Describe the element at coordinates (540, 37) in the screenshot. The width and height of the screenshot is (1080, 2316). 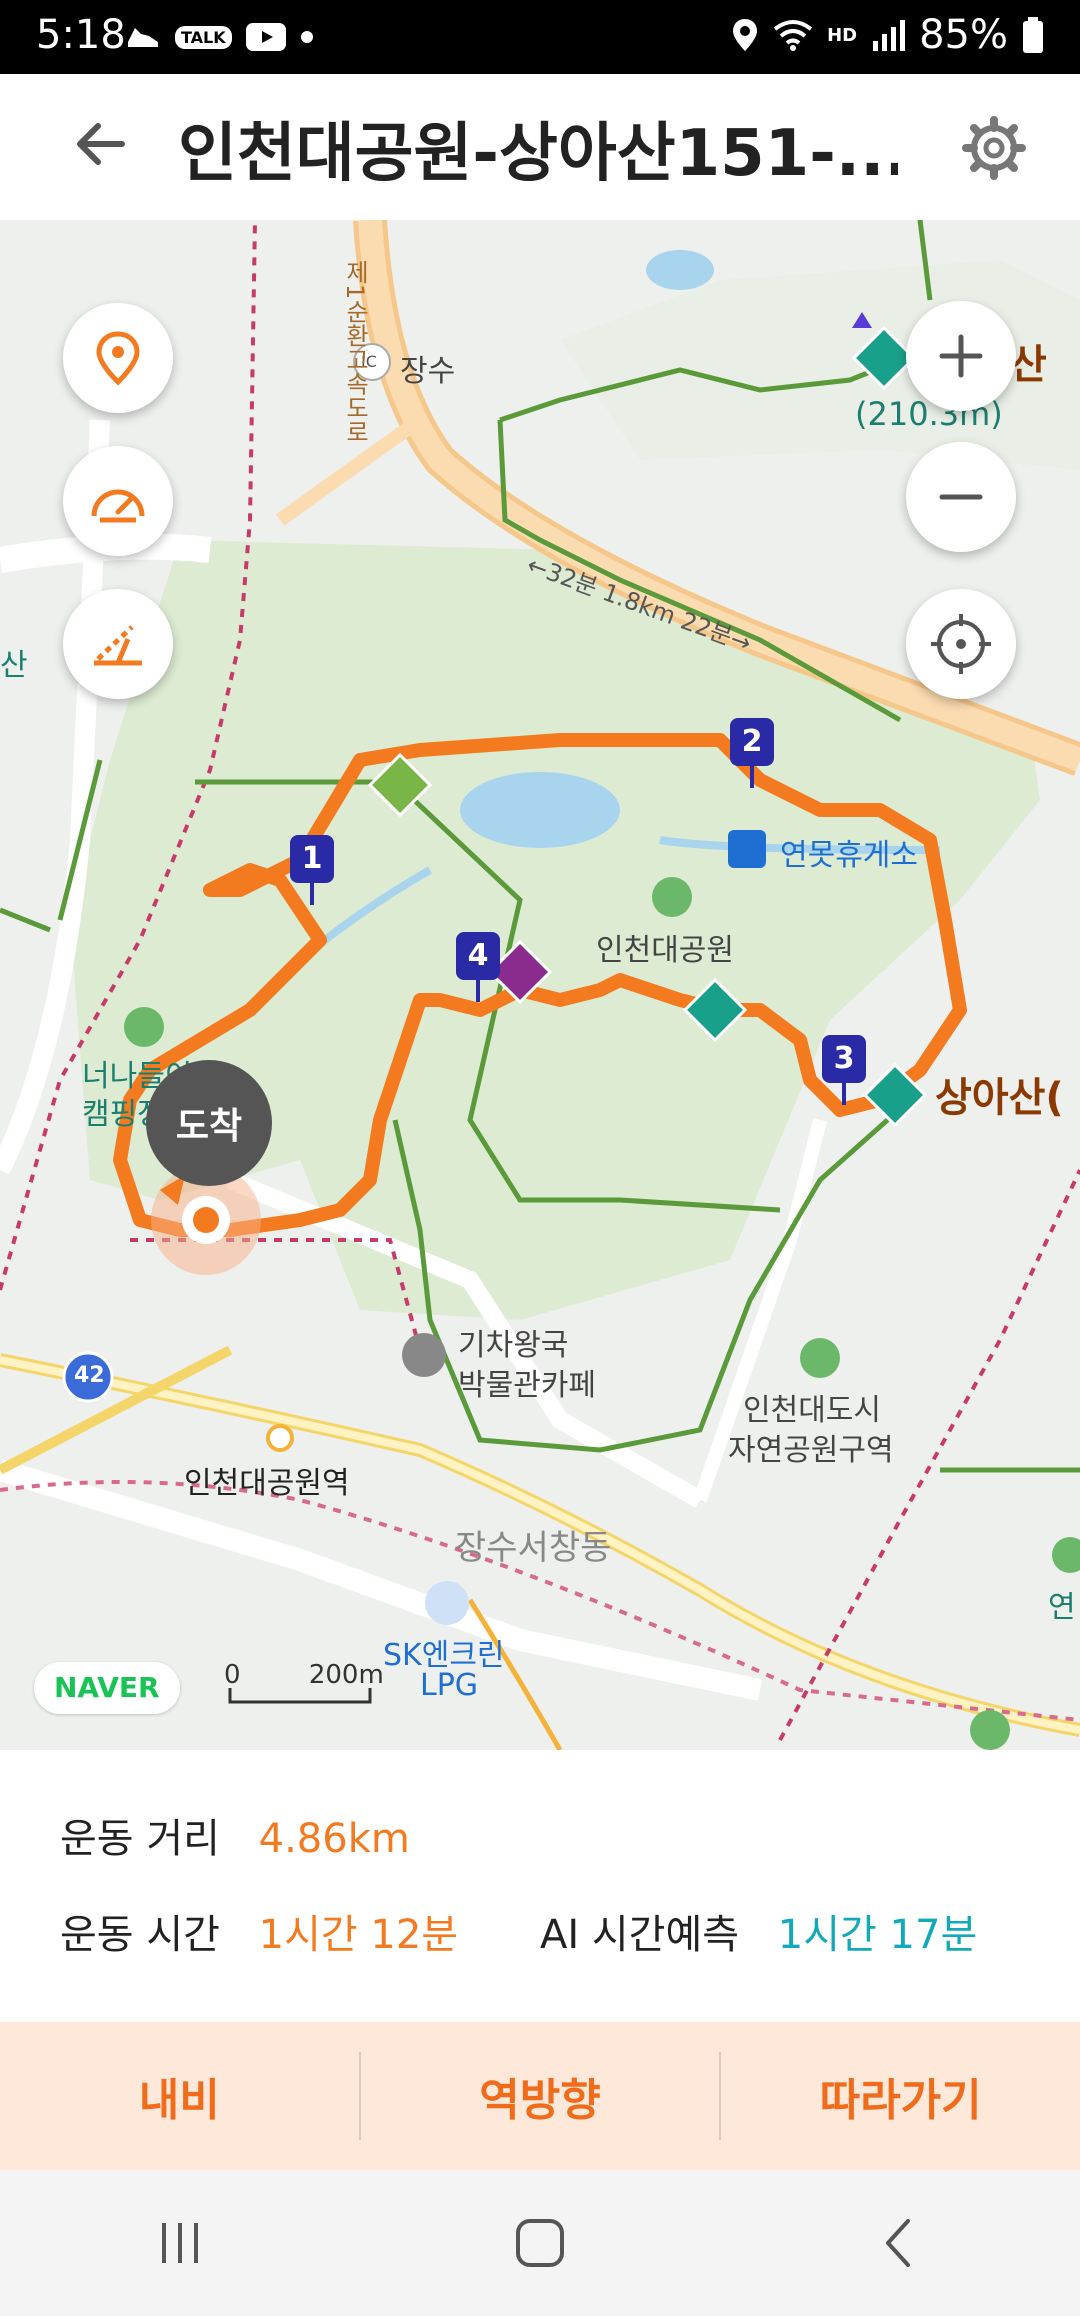
I see `status-bar: 5:18 TALK HD 85%` at that location.